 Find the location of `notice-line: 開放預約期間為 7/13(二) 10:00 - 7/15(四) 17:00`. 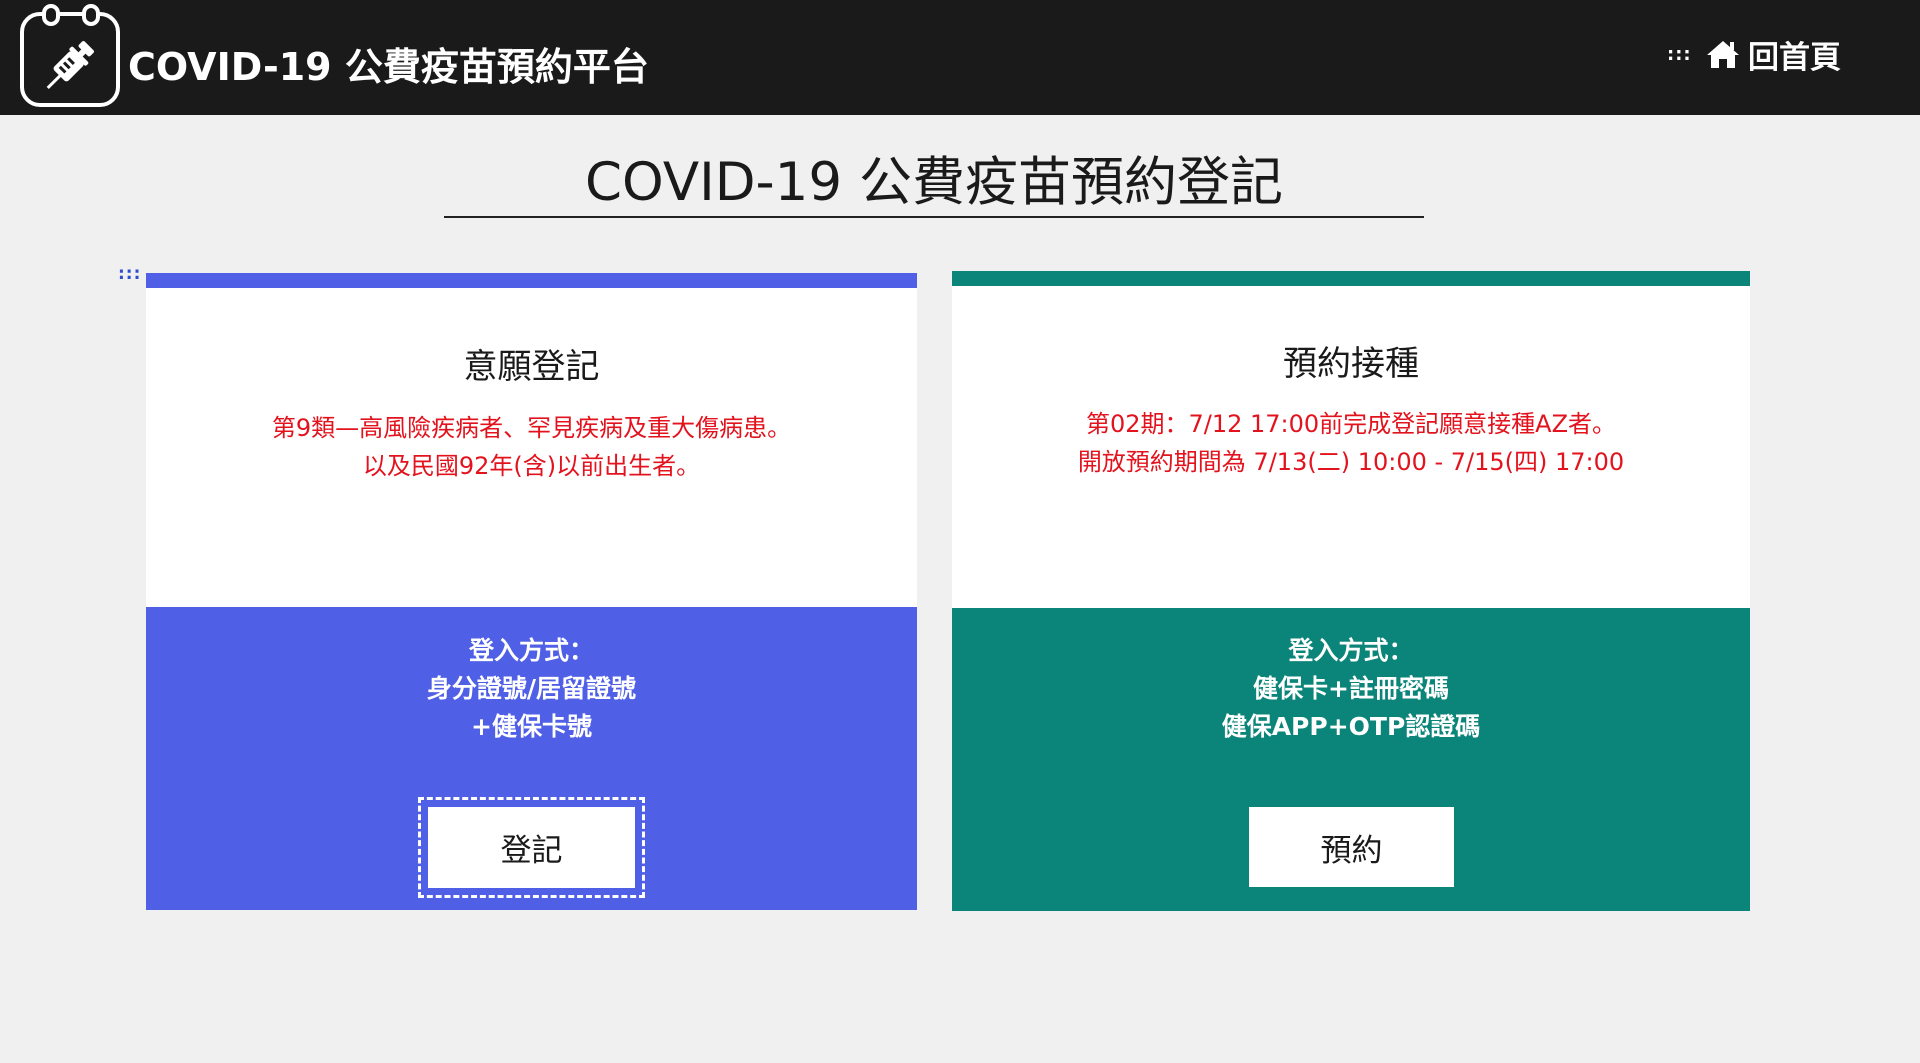

notice-line: 開放預約期間為 7/13(二) 10:00 - 7/15(四) 17:00 is located at coordinates (1351, 462).